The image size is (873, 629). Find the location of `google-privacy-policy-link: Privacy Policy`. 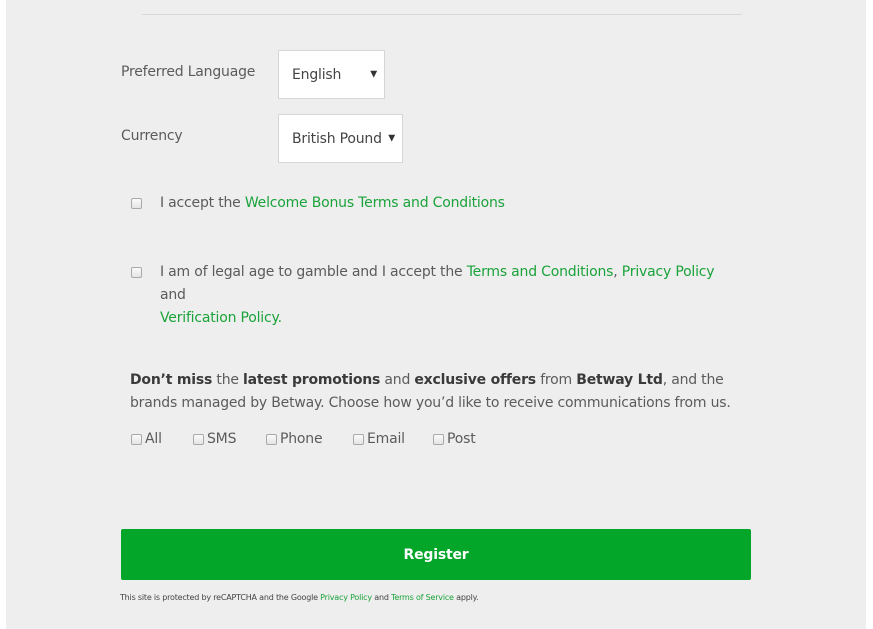

google-privacy-policy-link: Privacy Policy is located at coordinates (346, 597).